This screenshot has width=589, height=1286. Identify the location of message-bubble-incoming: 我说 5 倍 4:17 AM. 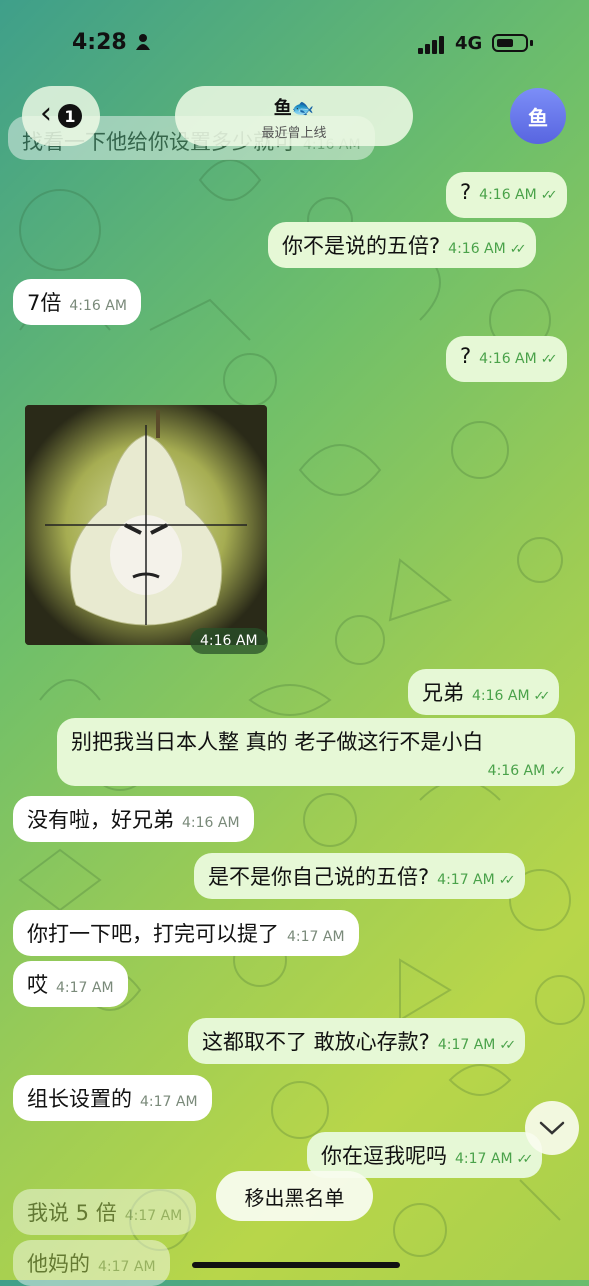
(105, 1212).